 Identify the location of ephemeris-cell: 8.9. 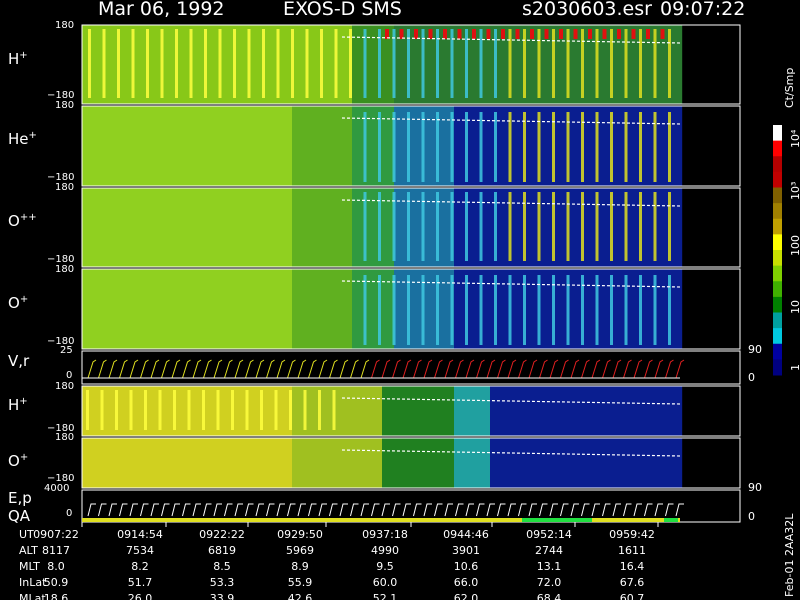
(300, 566).